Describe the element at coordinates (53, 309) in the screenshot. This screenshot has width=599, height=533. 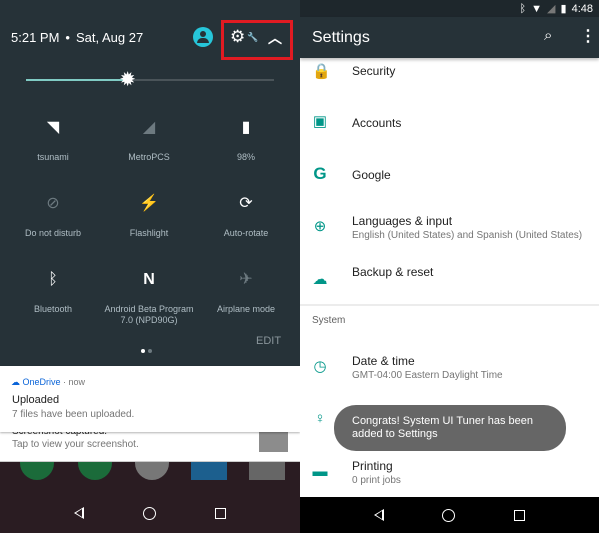
I see `tile-label: Bluetooth` at that location.